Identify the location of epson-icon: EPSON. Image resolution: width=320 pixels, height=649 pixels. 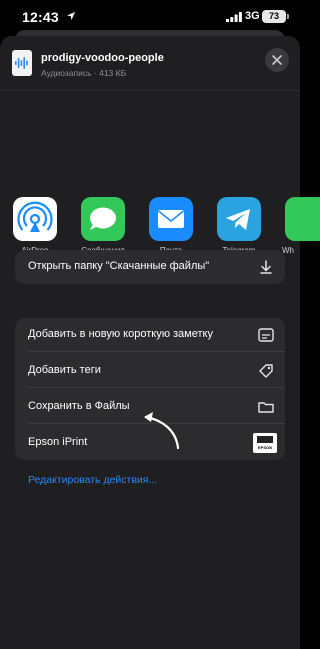
(265, 443).